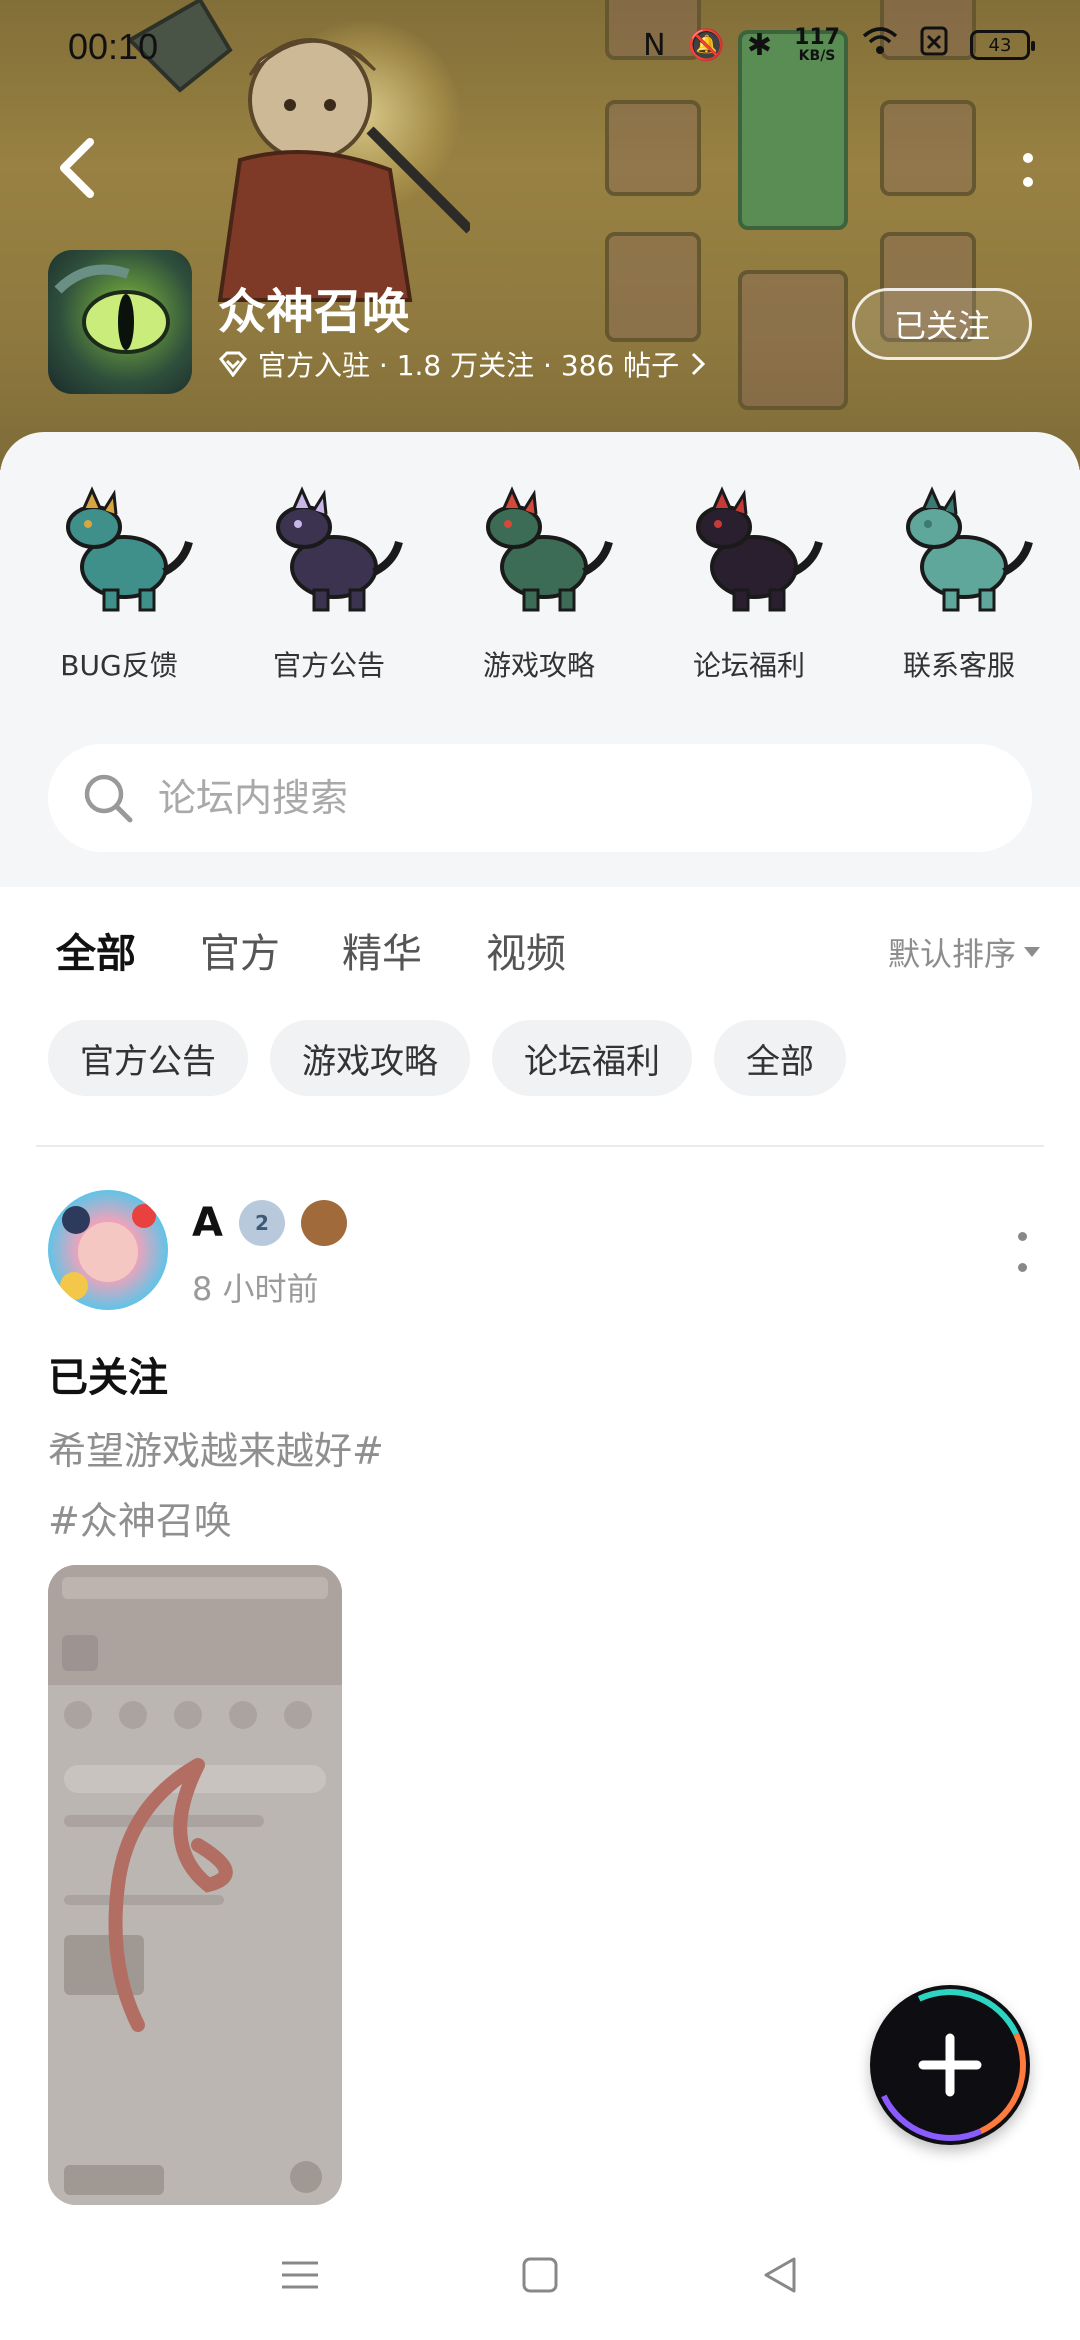  What do you see at coordinates (314, 312) in the screenshot?
I see `forum-title: 众神召唤` at bounding box center [314, 312].